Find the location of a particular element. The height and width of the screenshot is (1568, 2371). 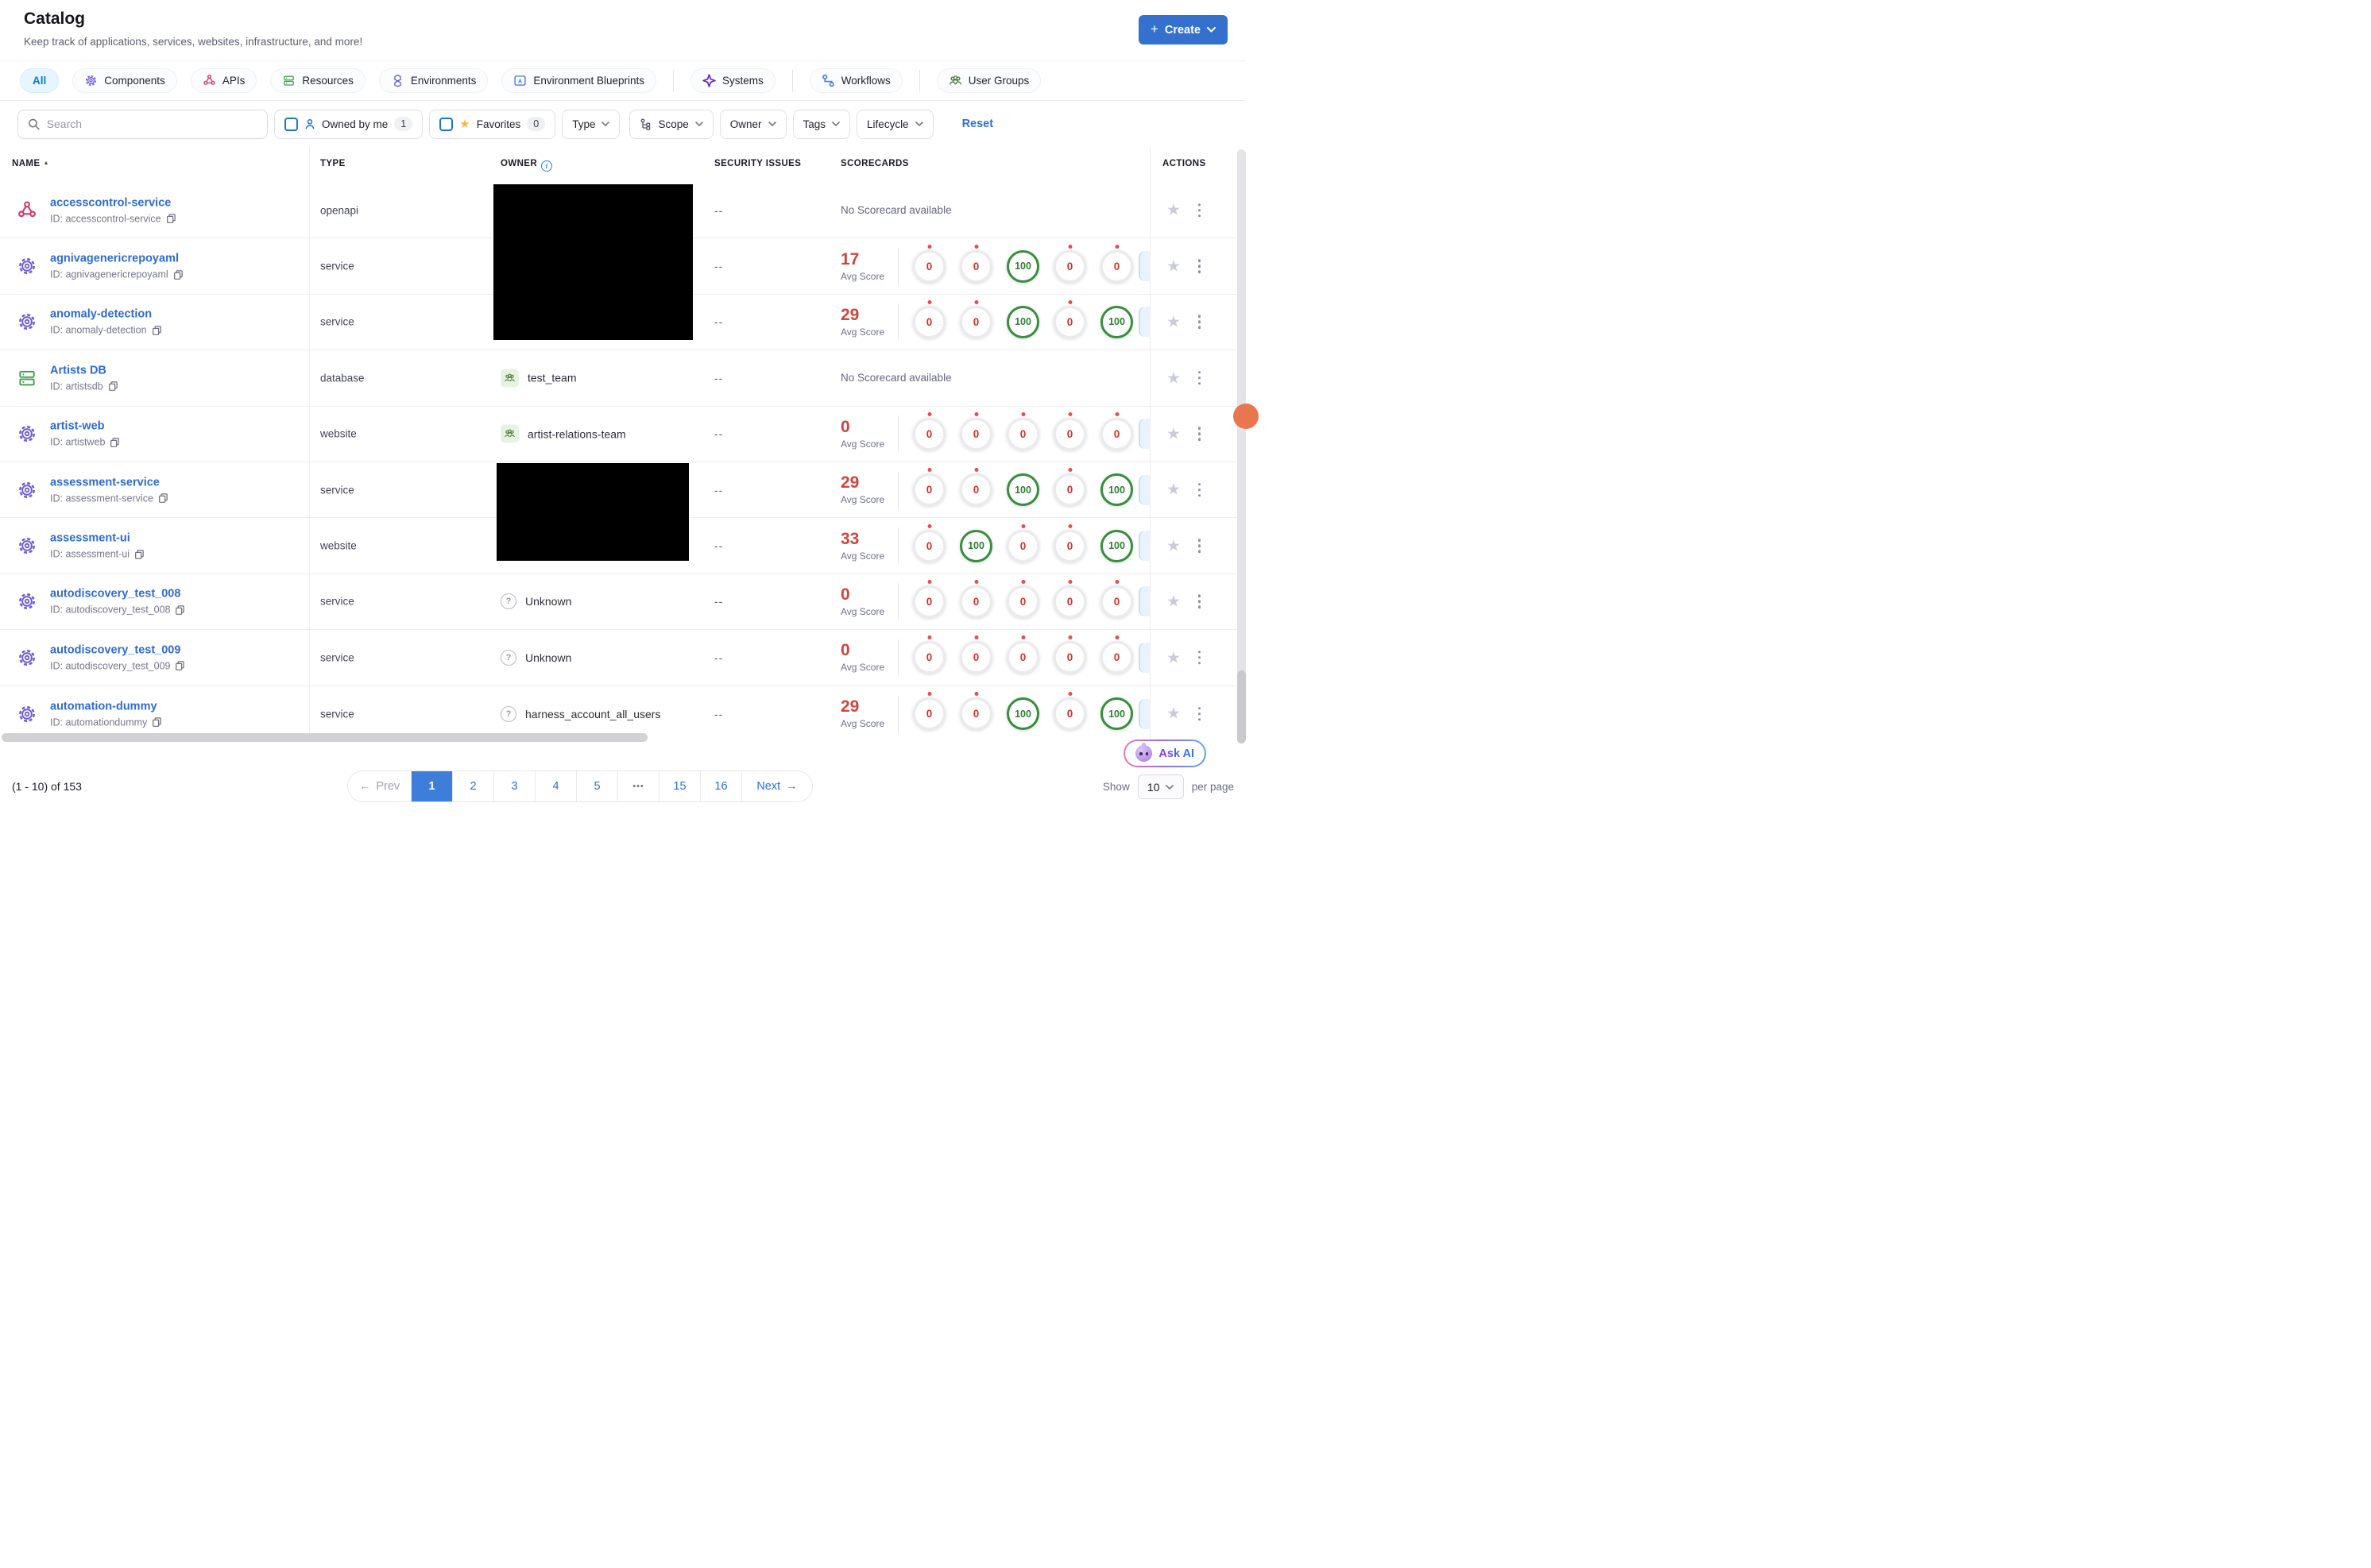

entity-name-link: artist-web is located at coordinates (85, 426).